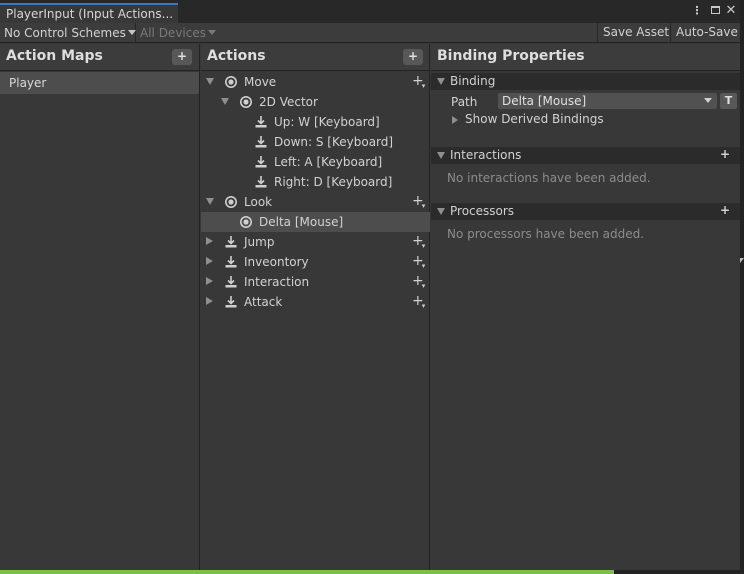 Image resolution: width=744 pixels, height=574 pixels. I want to click on tree-row-label: 2D Vector, so click(288, 102).